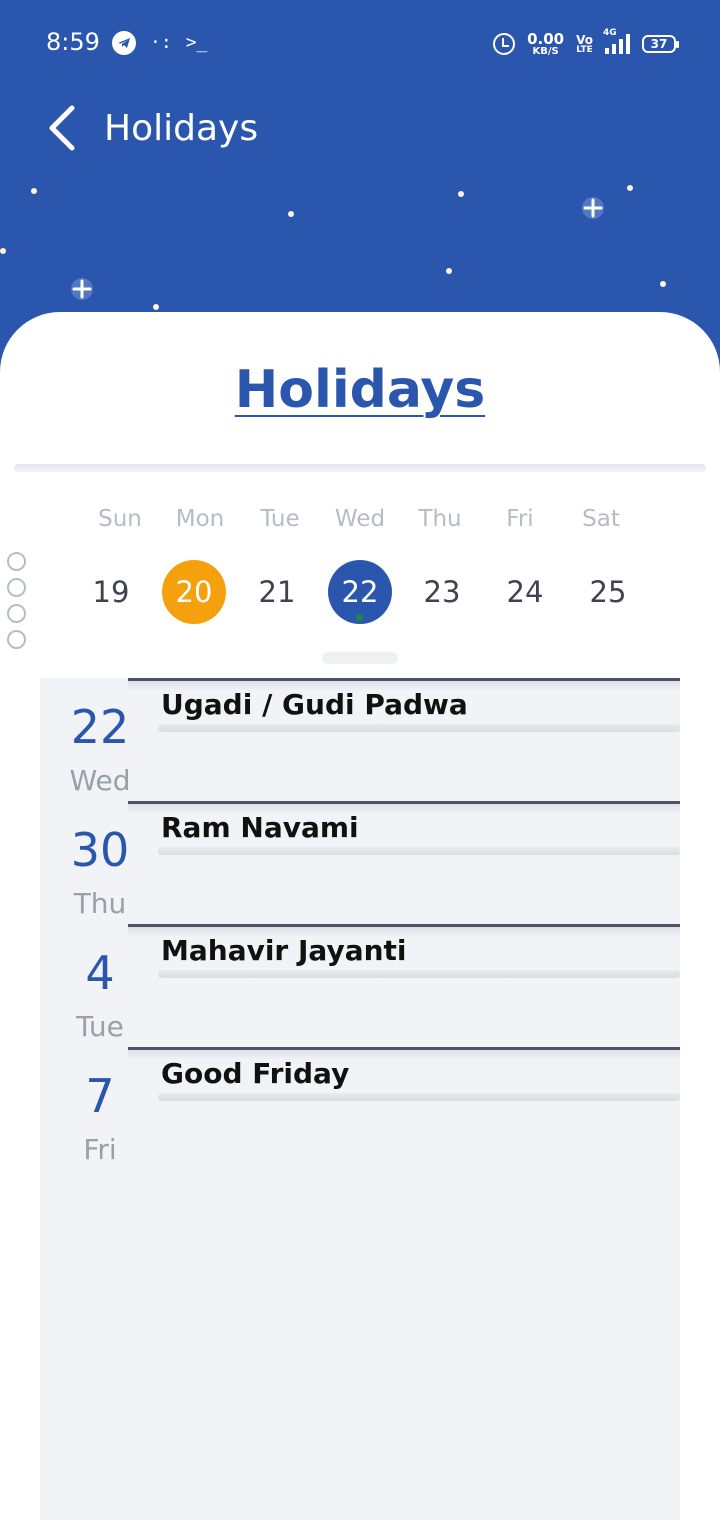  I want to click on event-dot, so click(359, 617).